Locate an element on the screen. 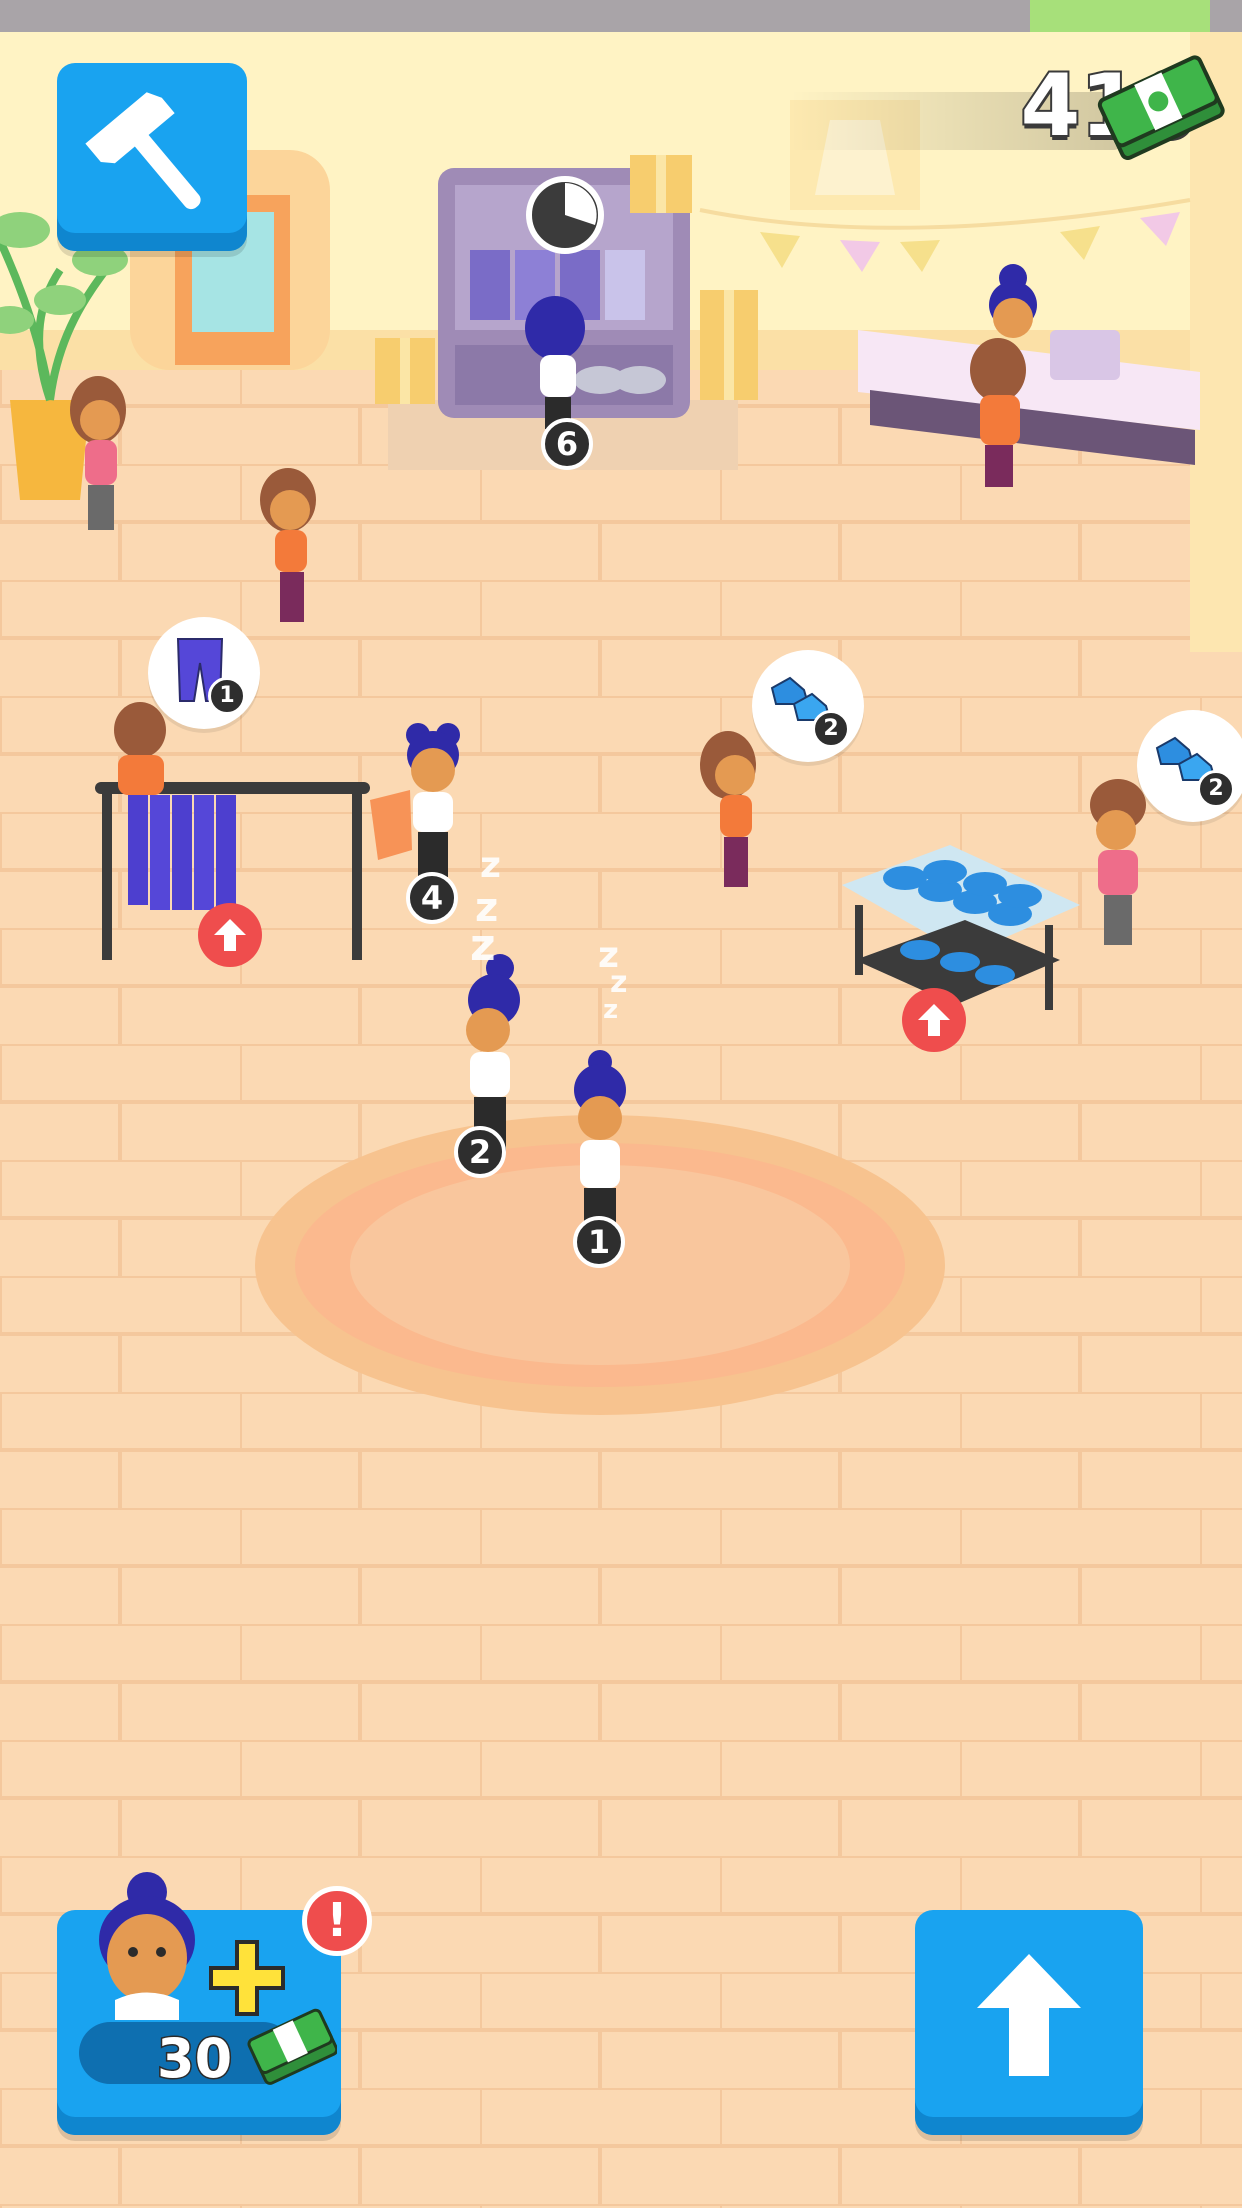 Image resolution: width=1242 pixels, height=2208 pixels. upgrade-button is located at coordinates (1029, 2022).